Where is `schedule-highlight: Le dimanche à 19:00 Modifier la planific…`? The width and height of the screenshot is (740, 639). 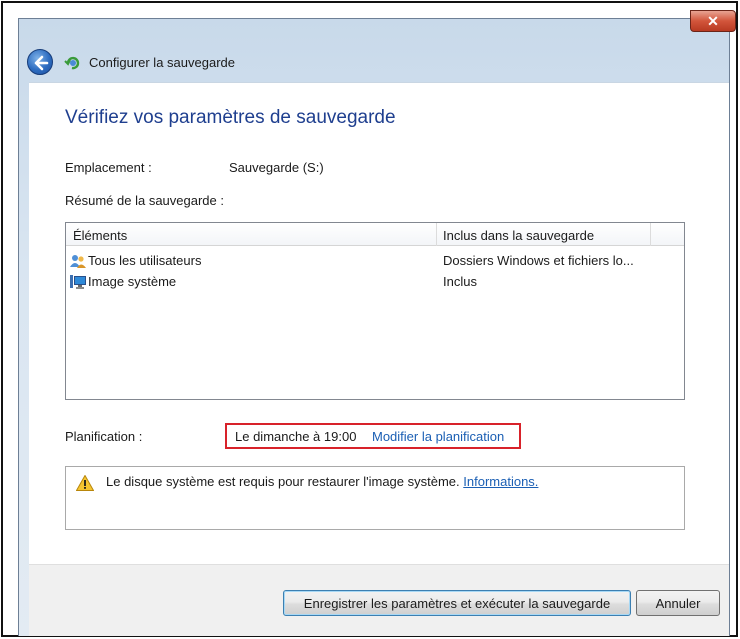 schedule-highlight: Le dimanche à 19:00 Modifier la planific… is located at coordinates (373, 436).